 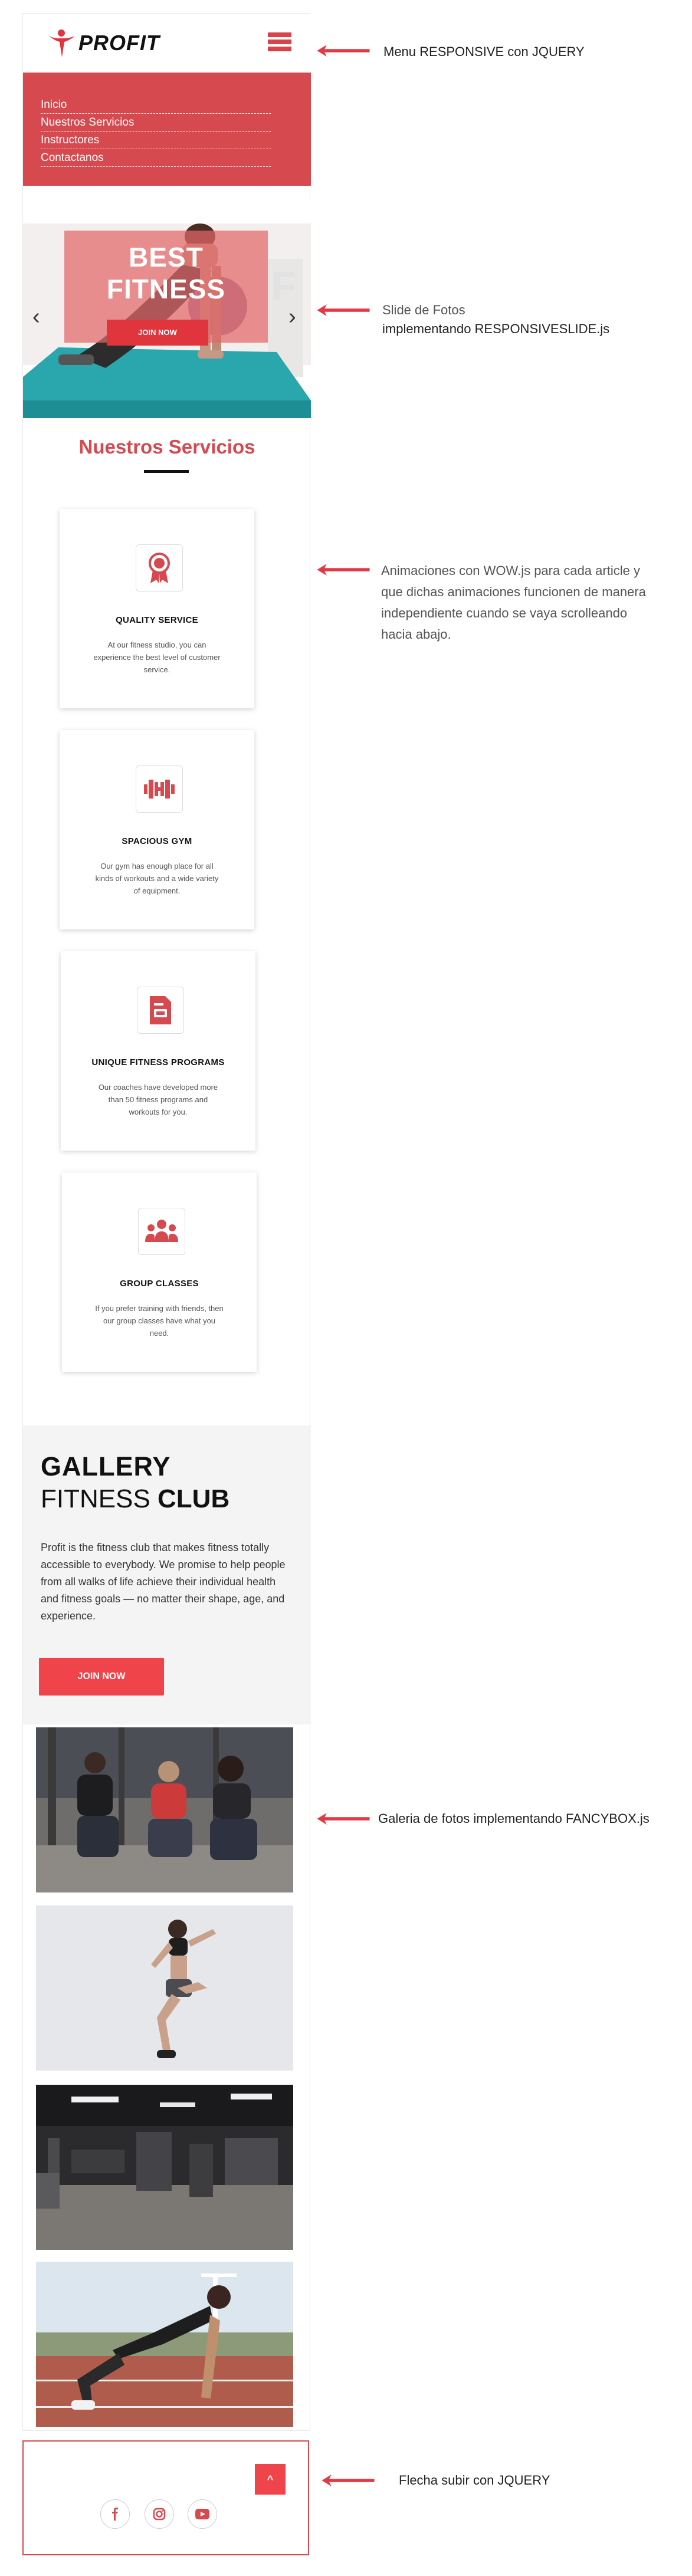 I want to click on site-footer: ^, so click(x=165, y=2497).